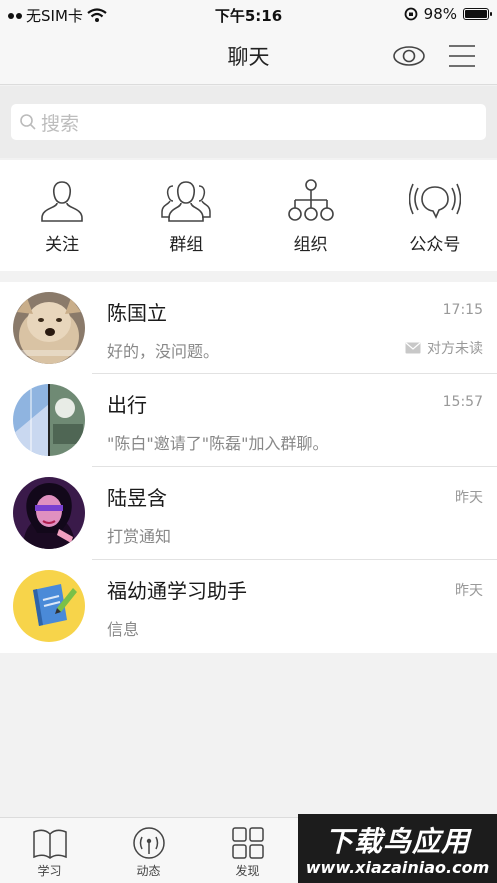  Describe the element at coordinates (177, 591) in the screenshot. I see `conversation-name: 福幼通学习助手` at that location.